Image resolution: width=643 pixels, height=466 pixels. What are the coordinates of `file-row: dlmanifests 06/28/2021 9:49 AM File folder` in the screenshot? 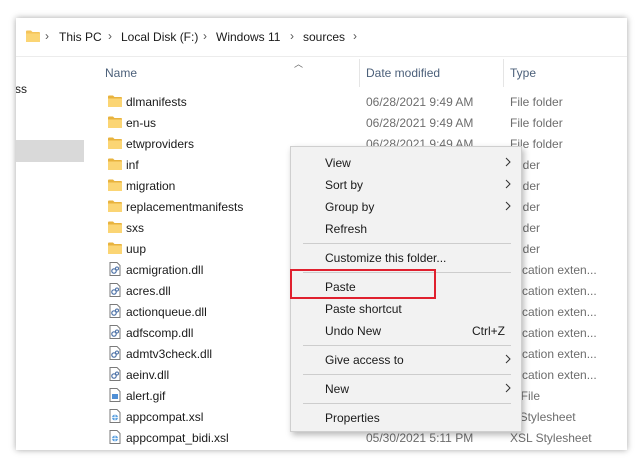 It's located at (366, 101).